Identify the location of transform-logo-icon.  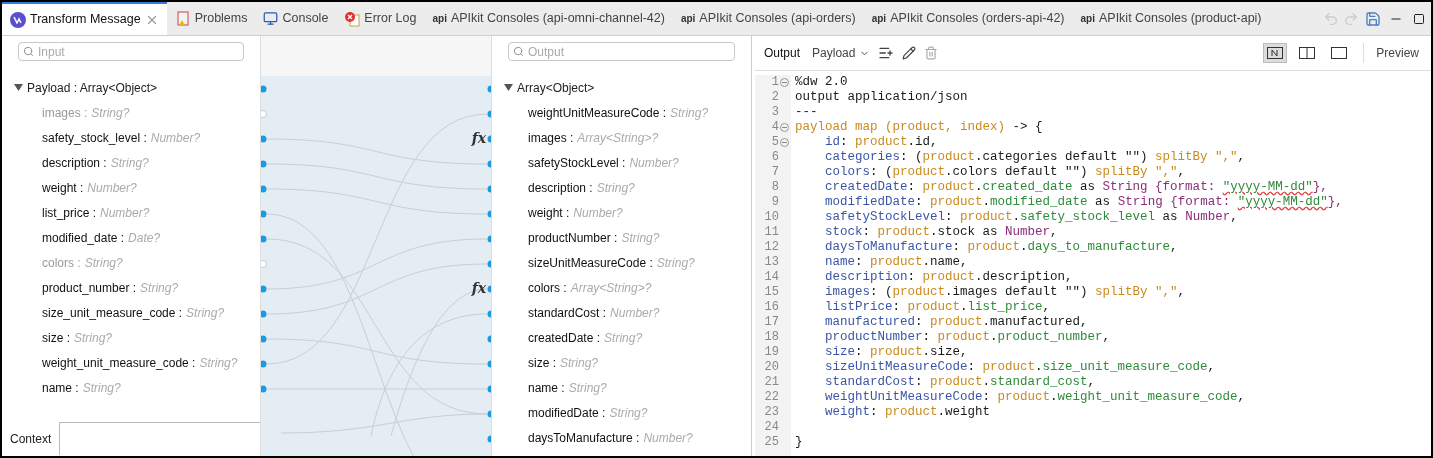
(18, 19).